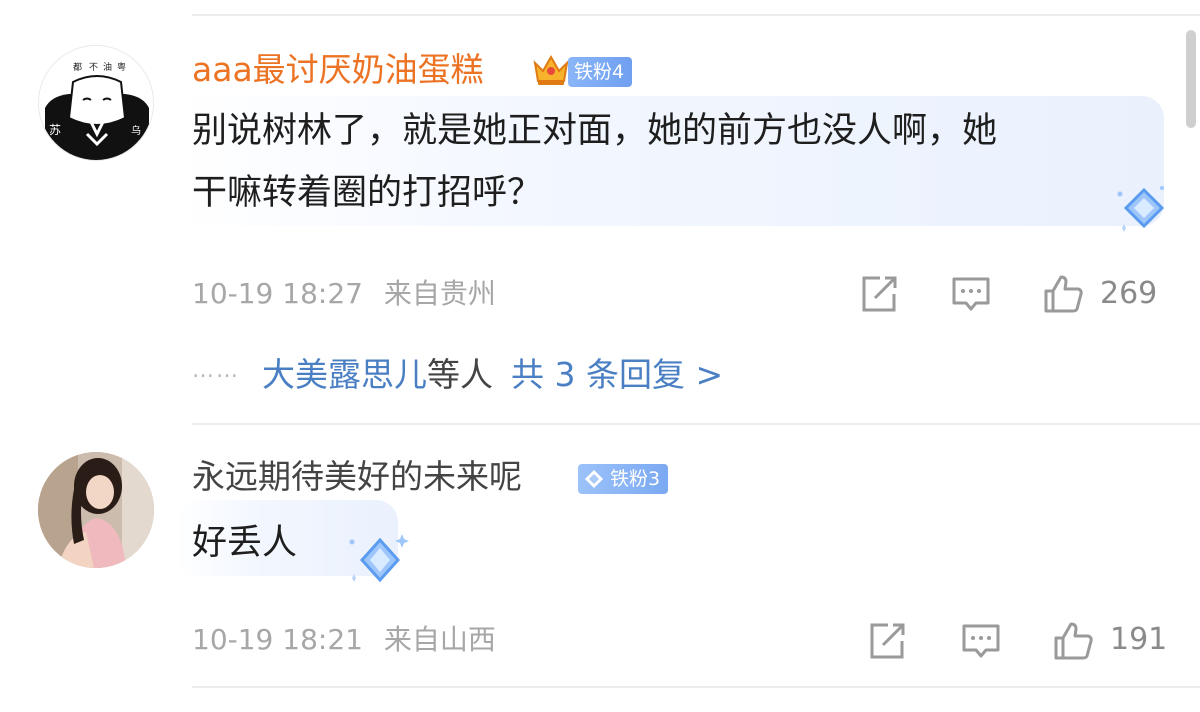 Image resolution: width=1200 pixels, height=712 pixels. I want to click on avatar-glyph: 油, so click(107, 67).